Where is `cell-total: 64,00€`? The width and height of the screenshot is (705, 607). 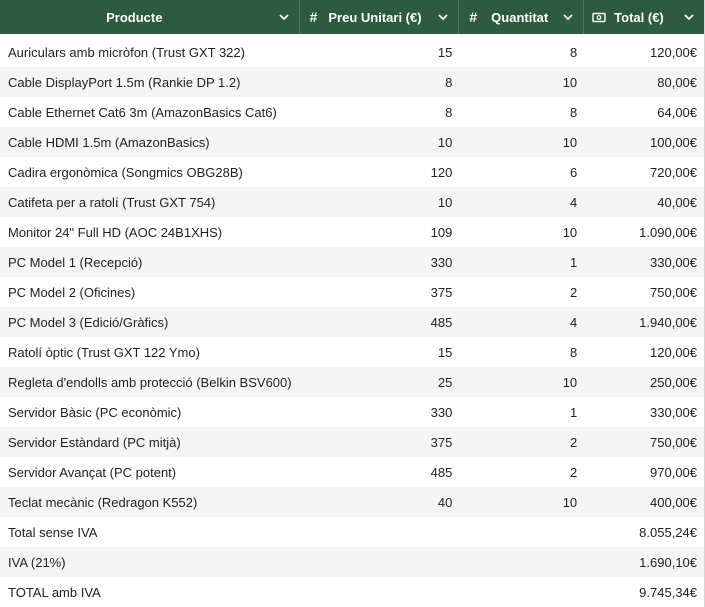 cell-total: 64,00€ is located at coordinates (644, 112).